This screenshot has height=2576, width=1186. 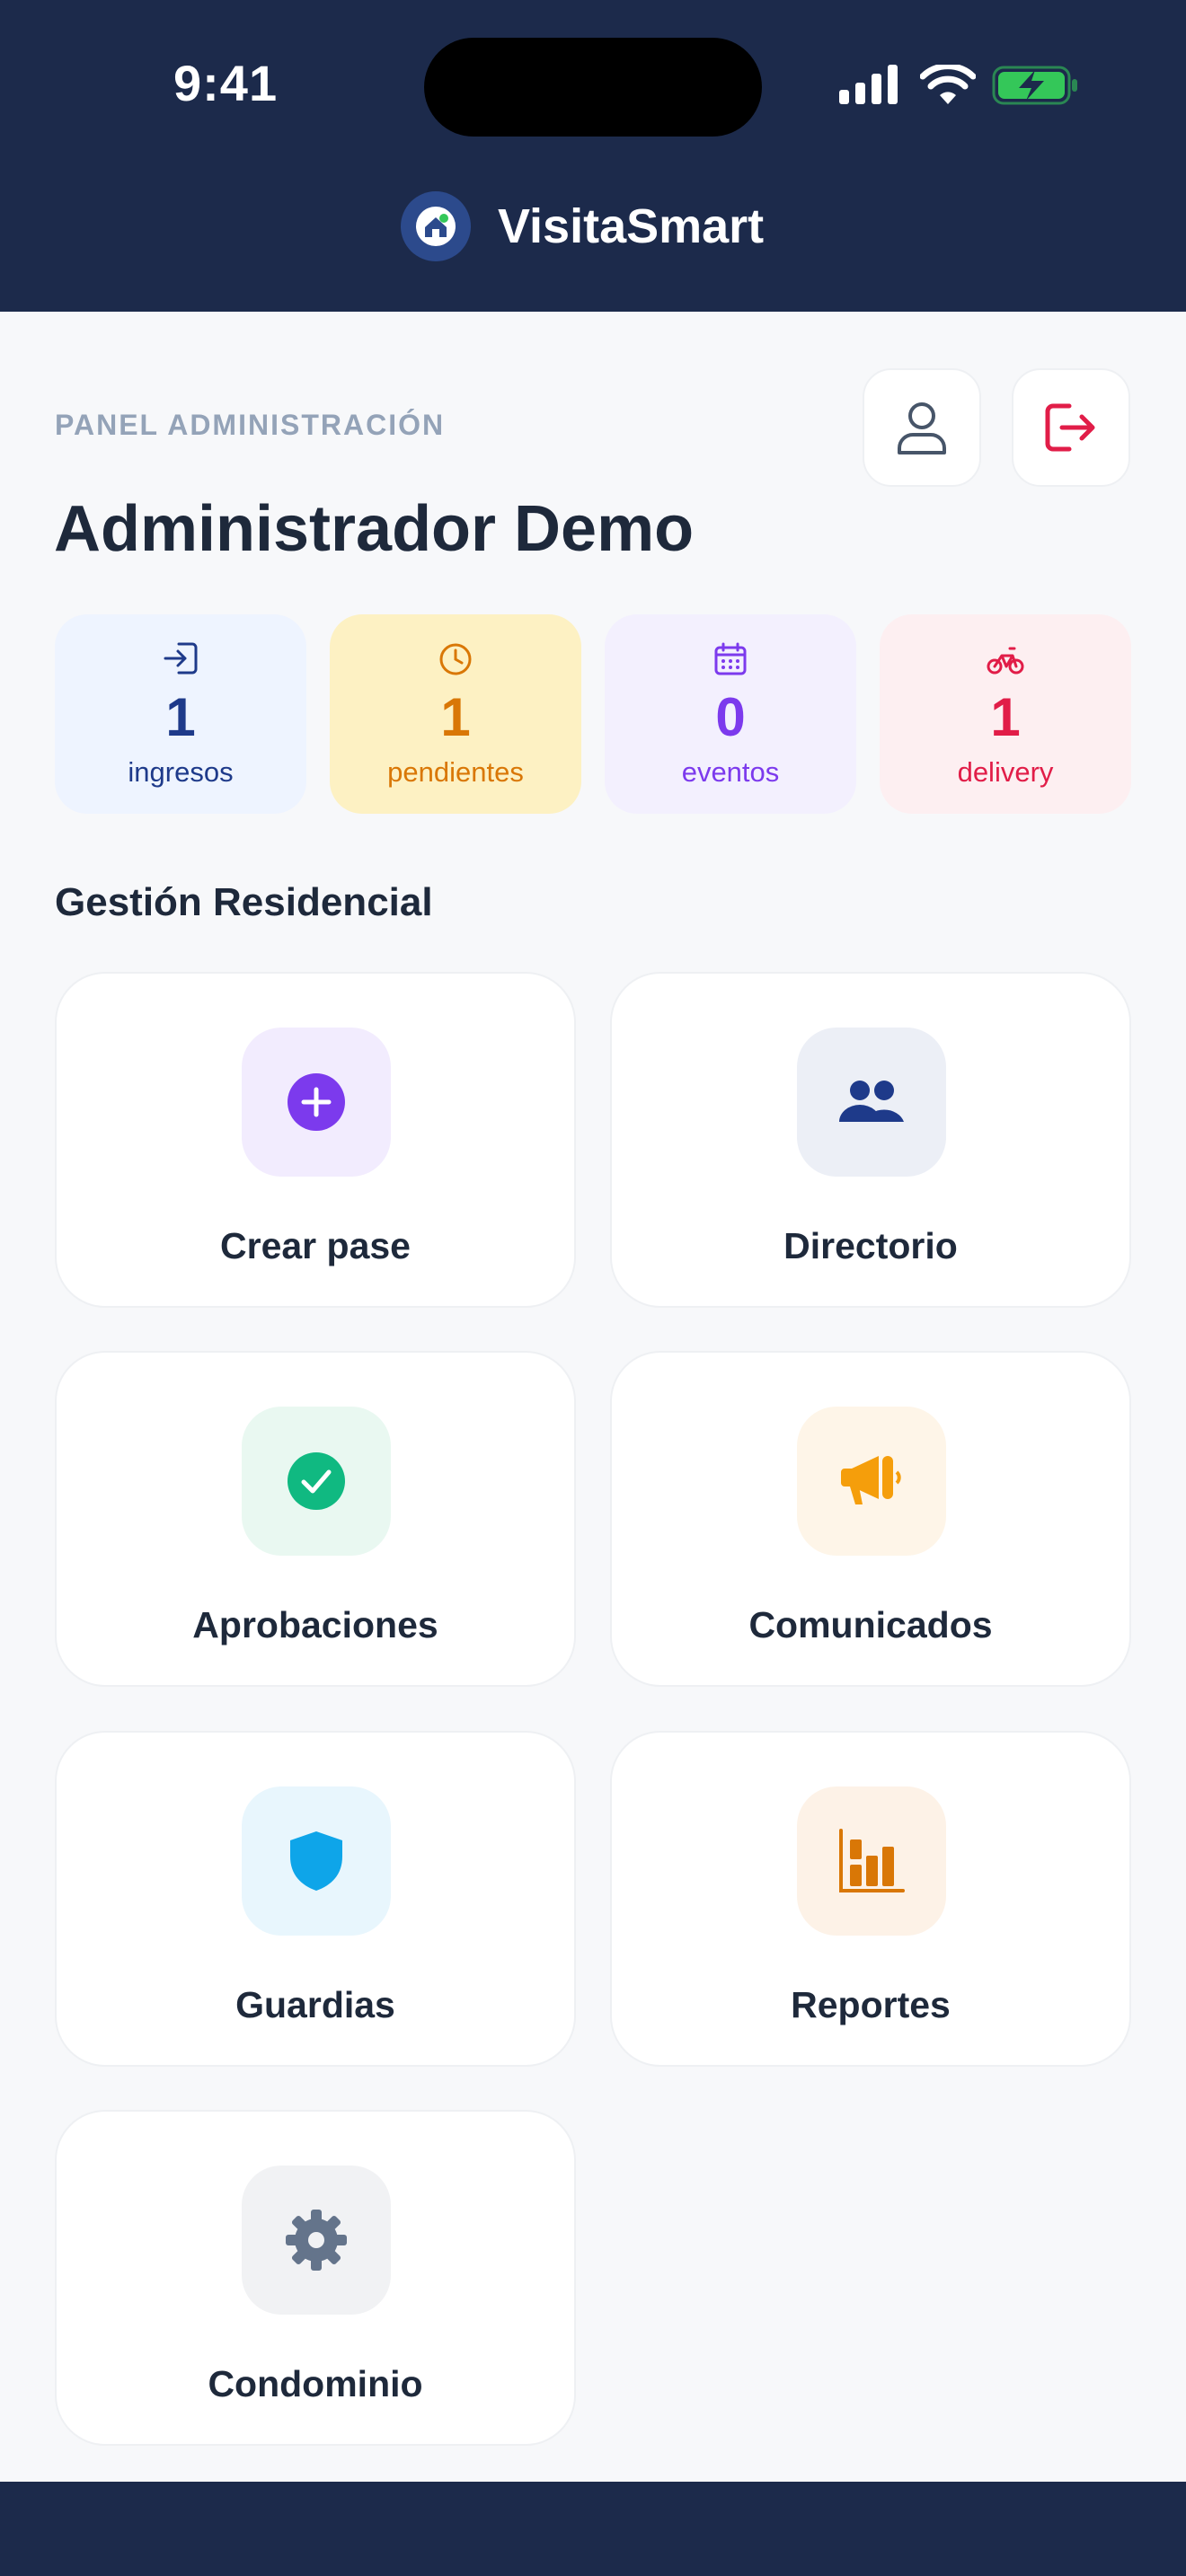 I want to click on profile-button, so click(x=922, y=427).